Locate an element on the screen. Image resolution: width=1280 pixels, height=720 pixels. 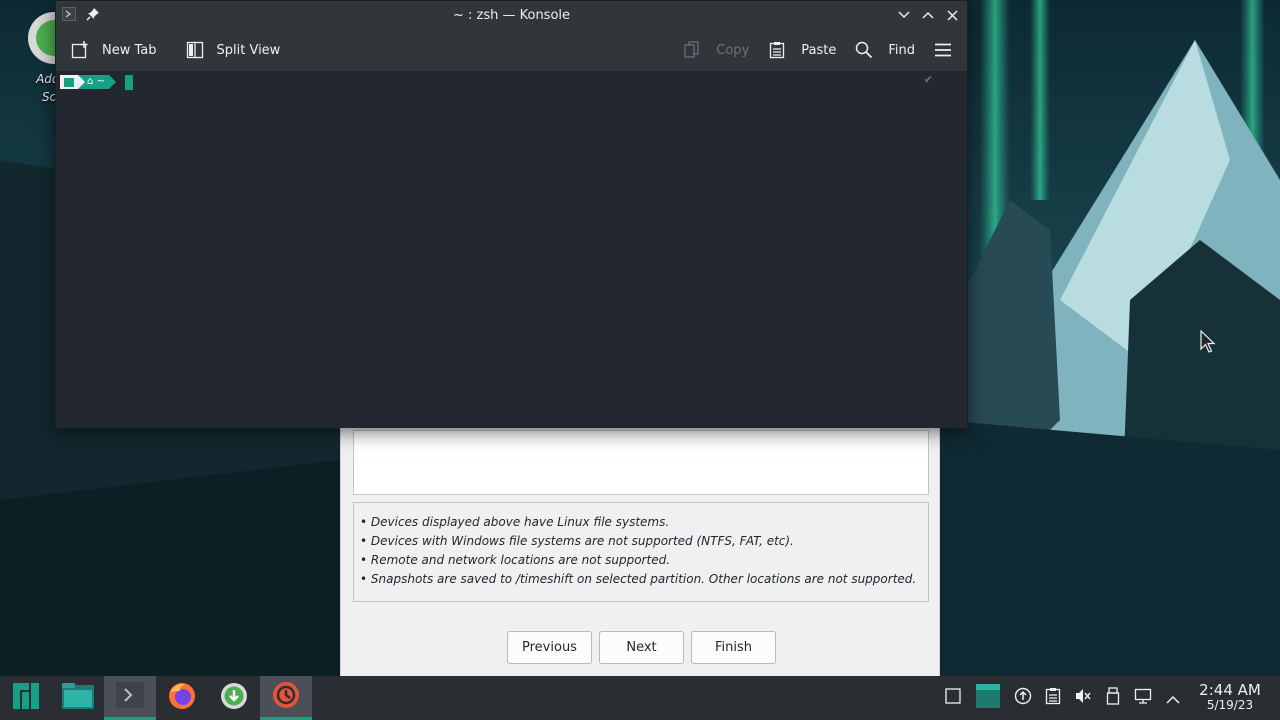
system-tray: 2:44 AM 5/19/23 is located at coordinates (1109, 698).